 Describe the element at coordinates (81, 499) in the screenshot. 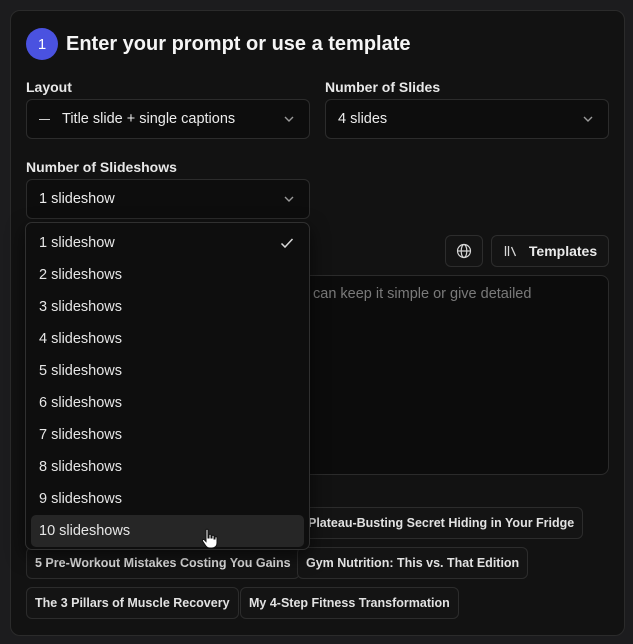

I see `option-label: 9 slideshows` at that location.